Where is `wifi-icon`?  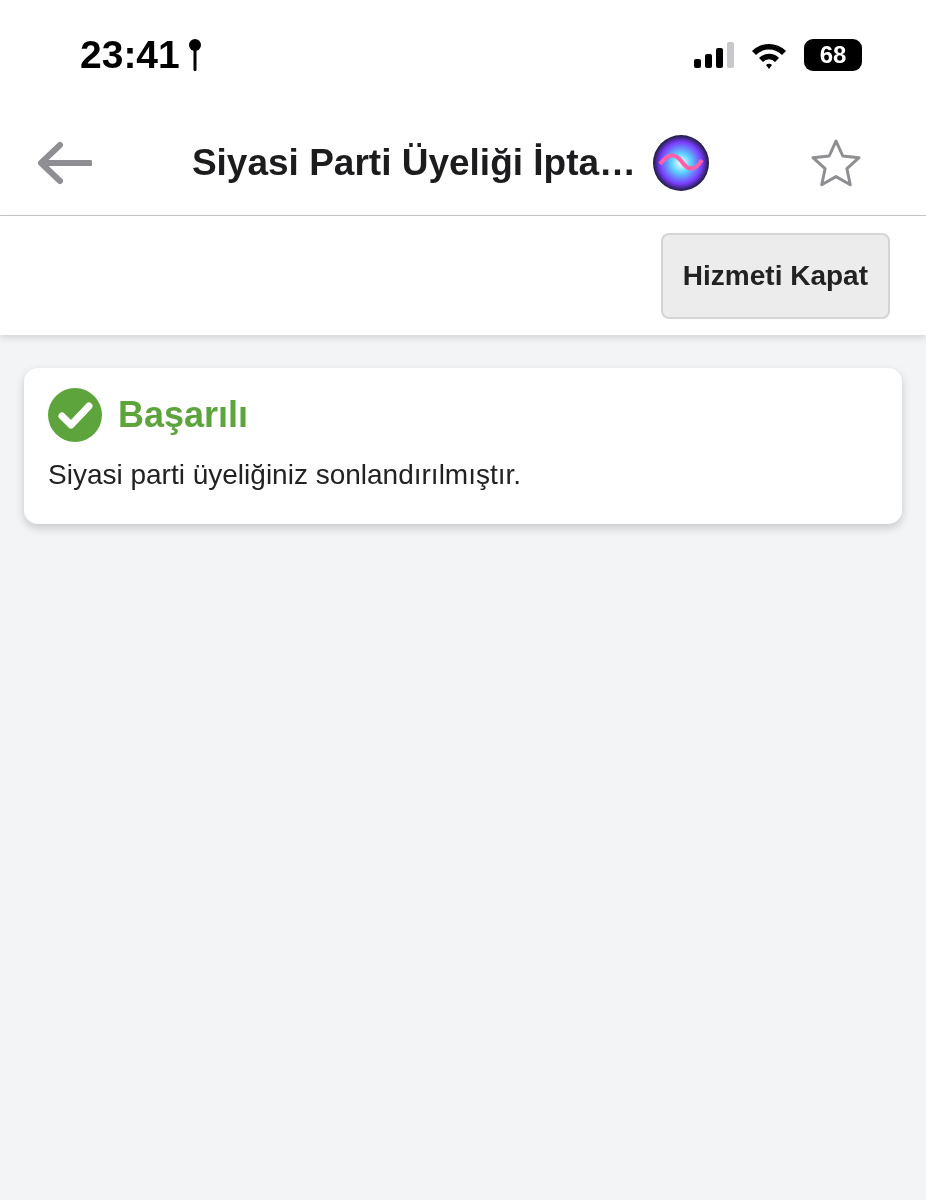
wifi-icon is located at coordinates (769, 55).